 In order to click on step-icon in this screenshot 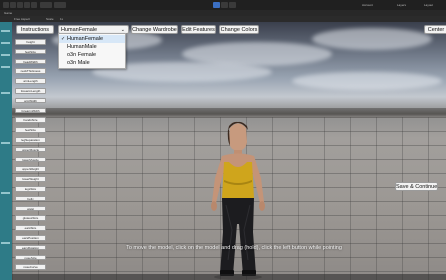, I will do `click(232, 5)`.